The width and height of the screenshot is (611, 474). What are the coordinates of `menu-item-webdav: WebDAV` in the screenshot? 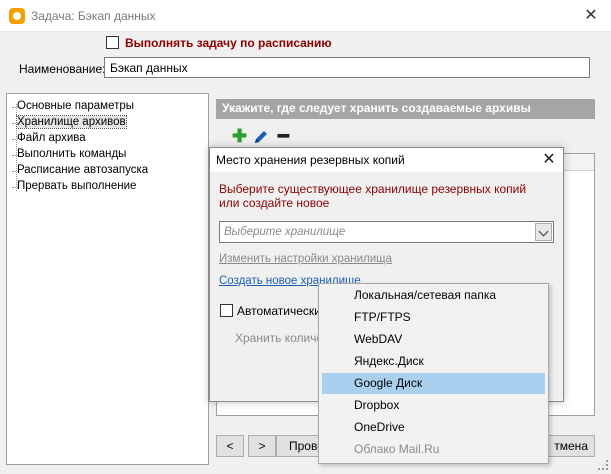 It's located at (433, 339).